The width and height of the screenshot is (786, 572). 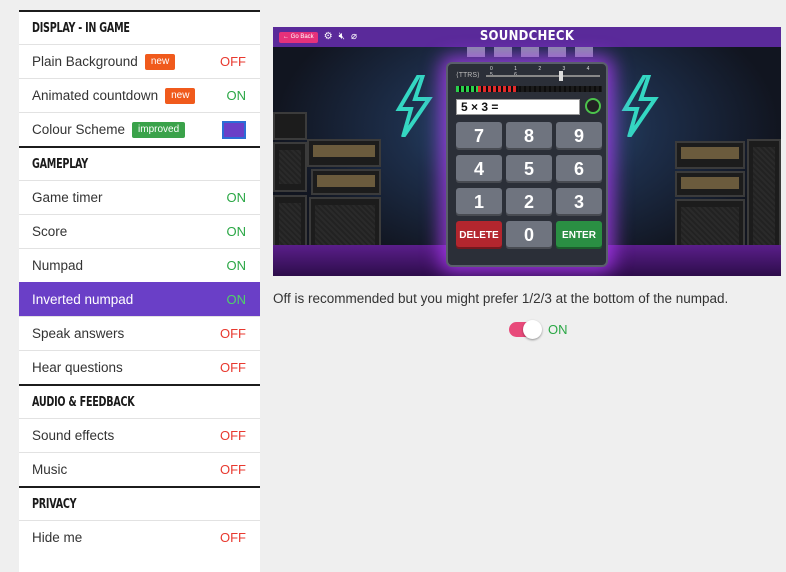 What do you see at coordinates (529, 202) in the screenshot?
I see `numpad-key-2: 2` at bounding box center [529, 202].